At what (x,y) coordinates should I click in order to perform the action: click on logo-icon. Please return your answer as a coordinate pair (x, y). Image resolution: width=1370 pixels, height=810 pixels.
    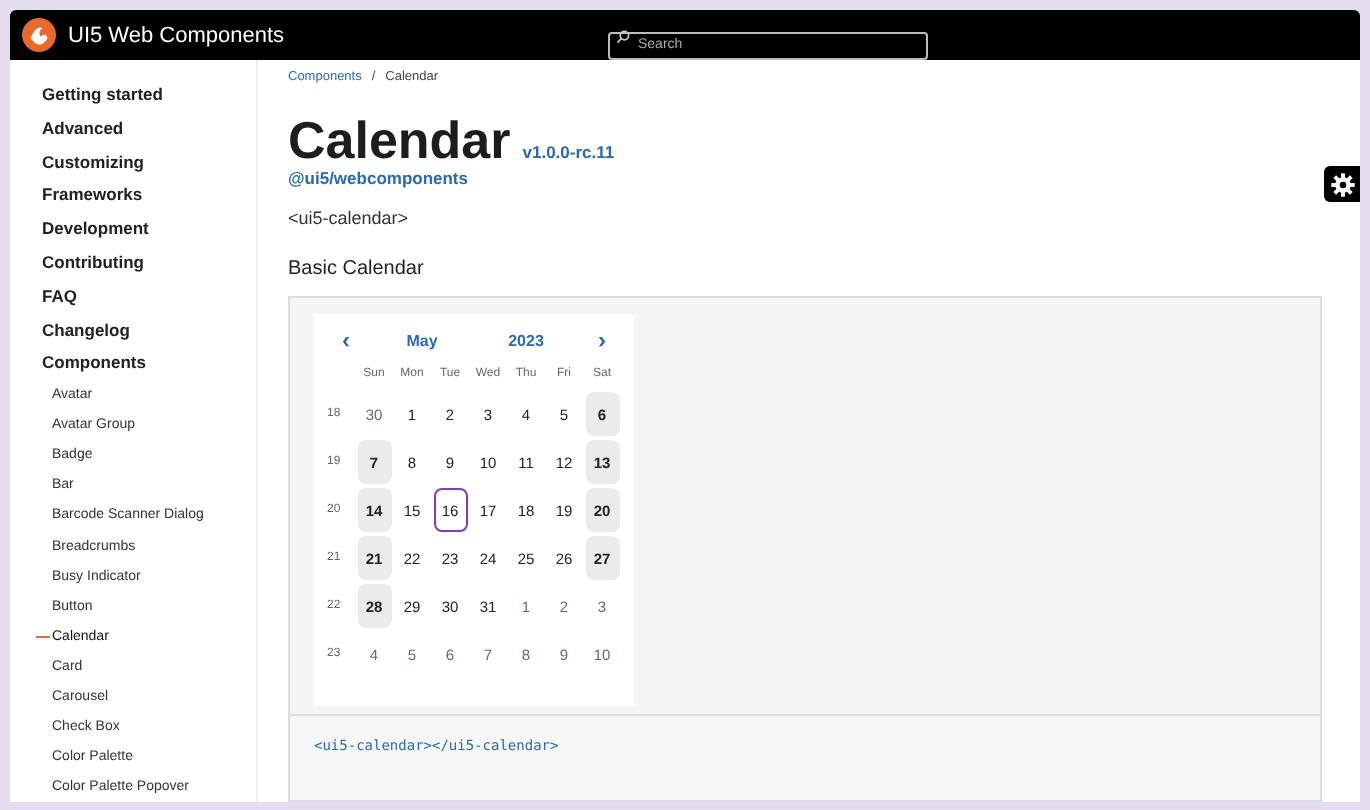
    Looking at the image, I should click on (39, 35).